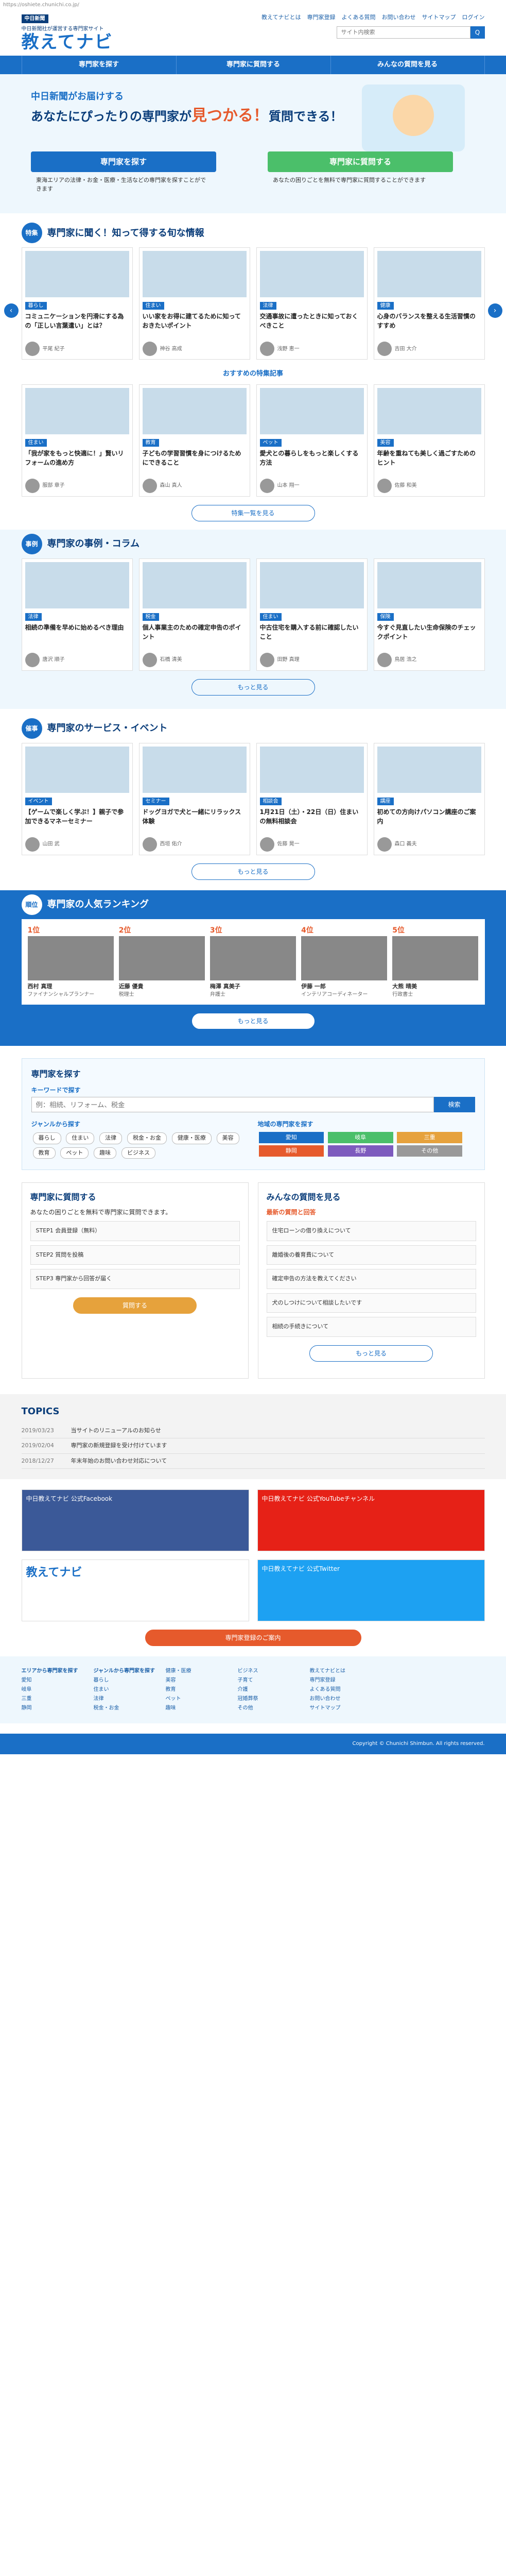  Describe the element at coordinates (253, 687) in the screenshot. I see `more-columns-button: もっと見る` at that location.